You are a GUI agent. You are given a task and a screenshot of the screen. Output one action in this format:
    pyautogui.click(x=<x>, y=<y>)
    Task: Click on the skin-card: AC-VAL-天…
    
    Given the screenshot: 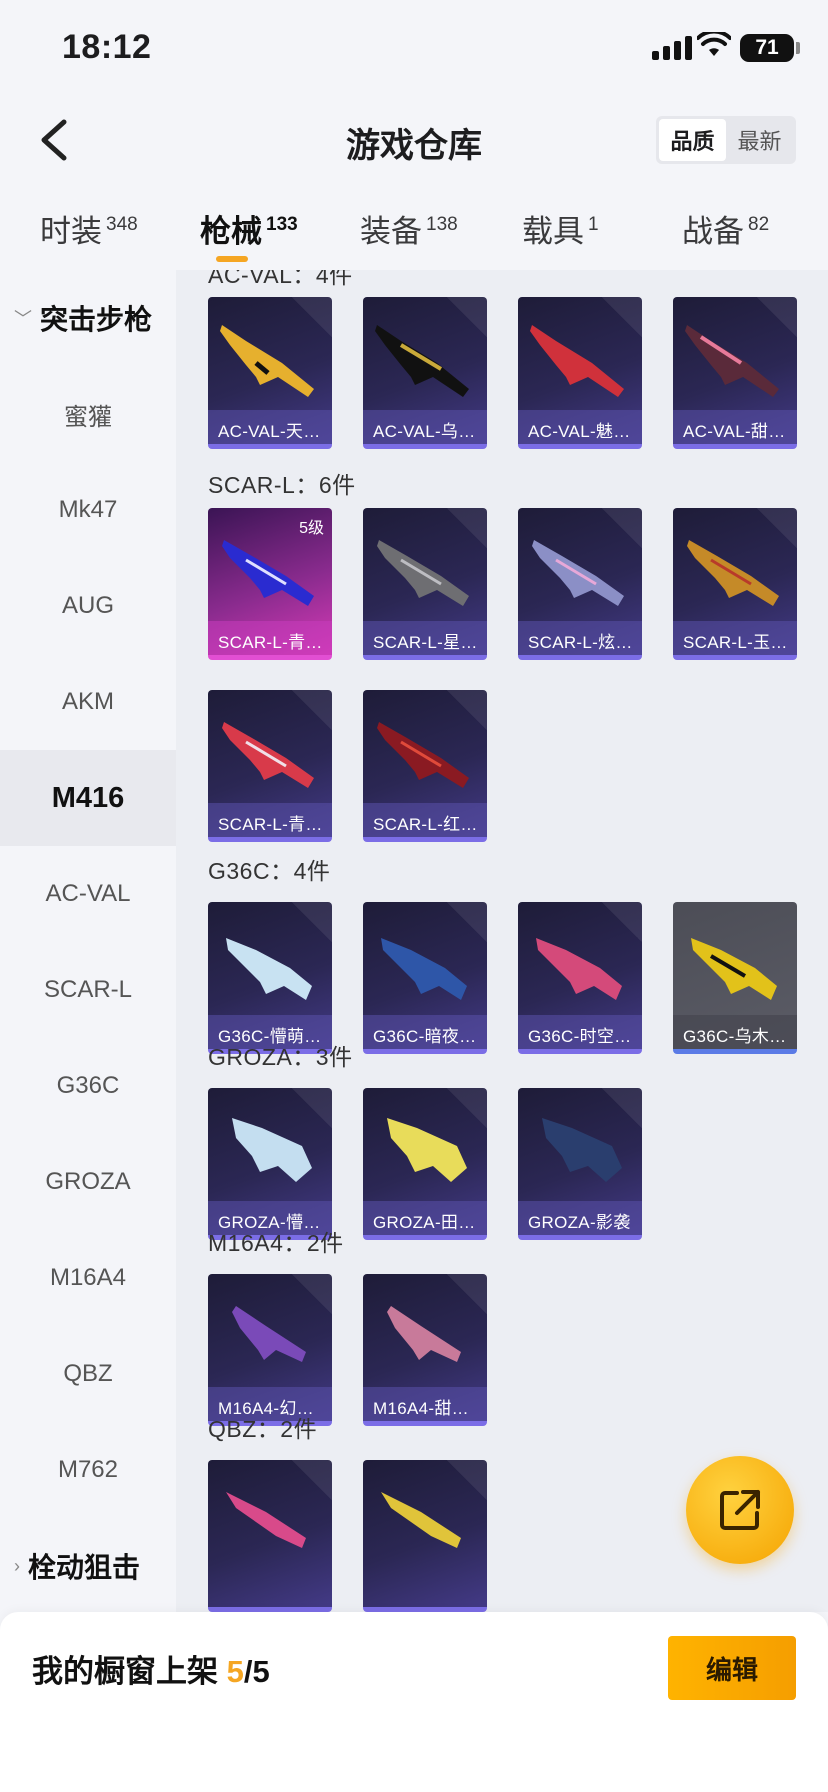 What is the action you would take?
    pyautogui.click(x=270, y=373)
    